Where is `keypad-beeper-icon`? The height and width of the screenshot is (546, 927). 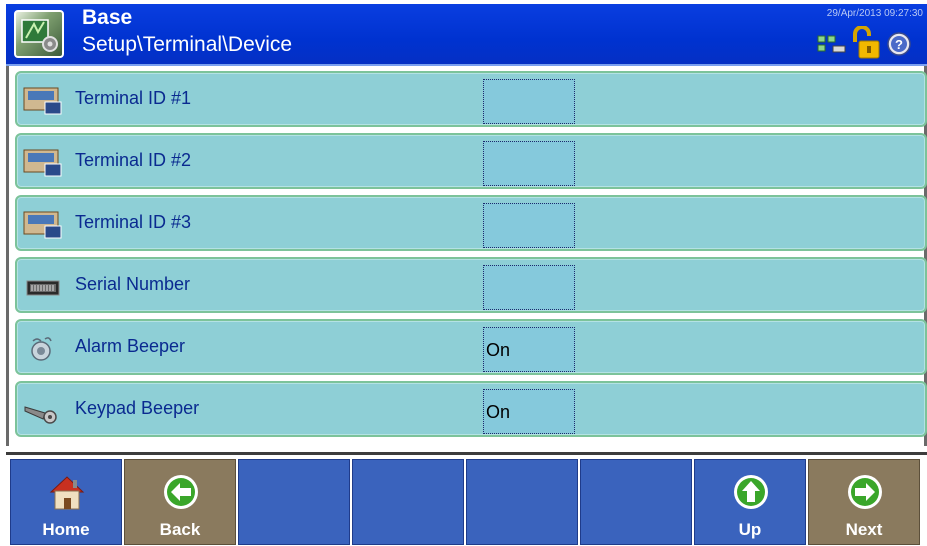 keypad-beeper-icon is located at coordinates (43, 411).